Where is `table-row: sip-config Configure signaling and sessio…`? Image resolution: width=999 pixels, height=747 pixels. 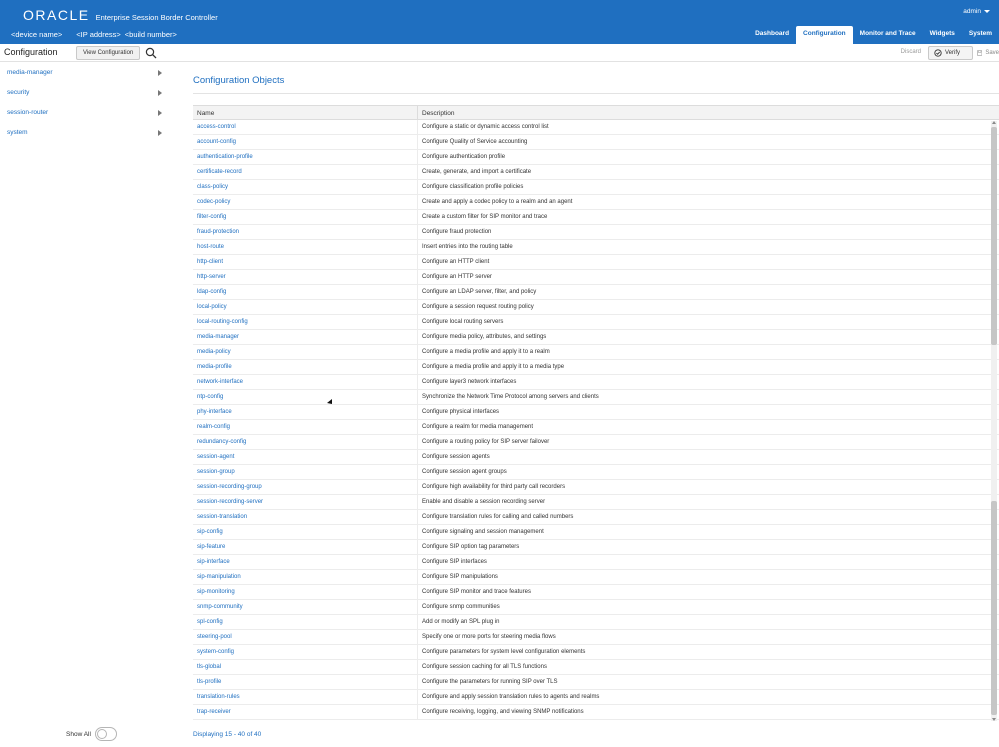 table-row: sip-config Configure signaling and sessio… is located at coordinates (596, 532).